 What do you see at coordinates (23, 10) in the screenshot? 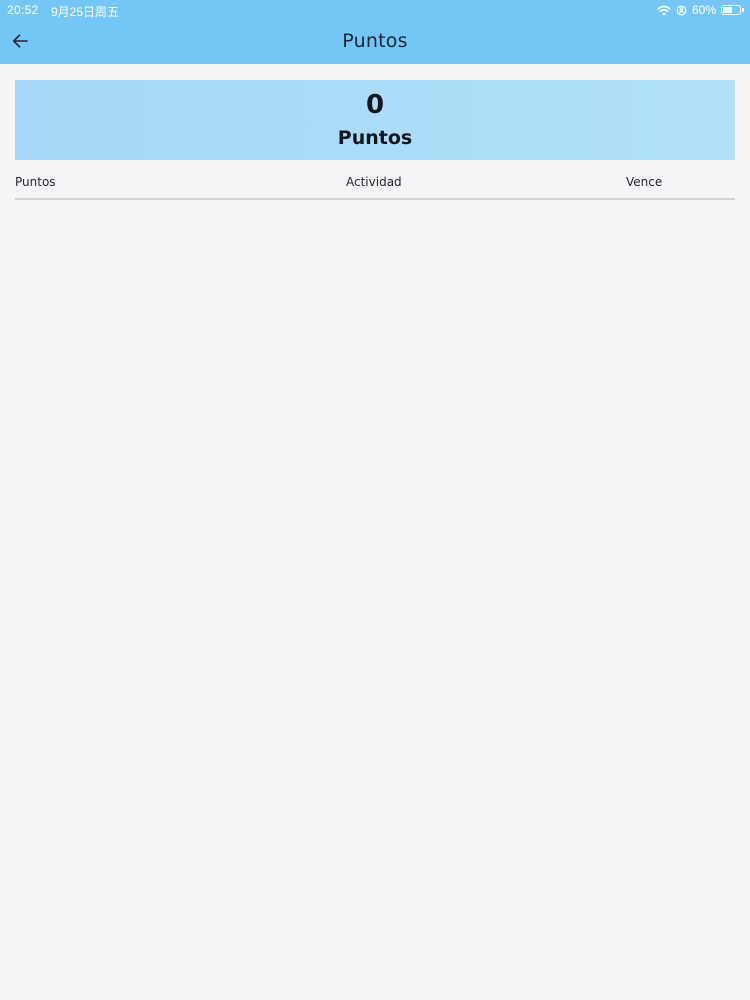
I see `status-time: 20:52` at bounding box center [23, 10].